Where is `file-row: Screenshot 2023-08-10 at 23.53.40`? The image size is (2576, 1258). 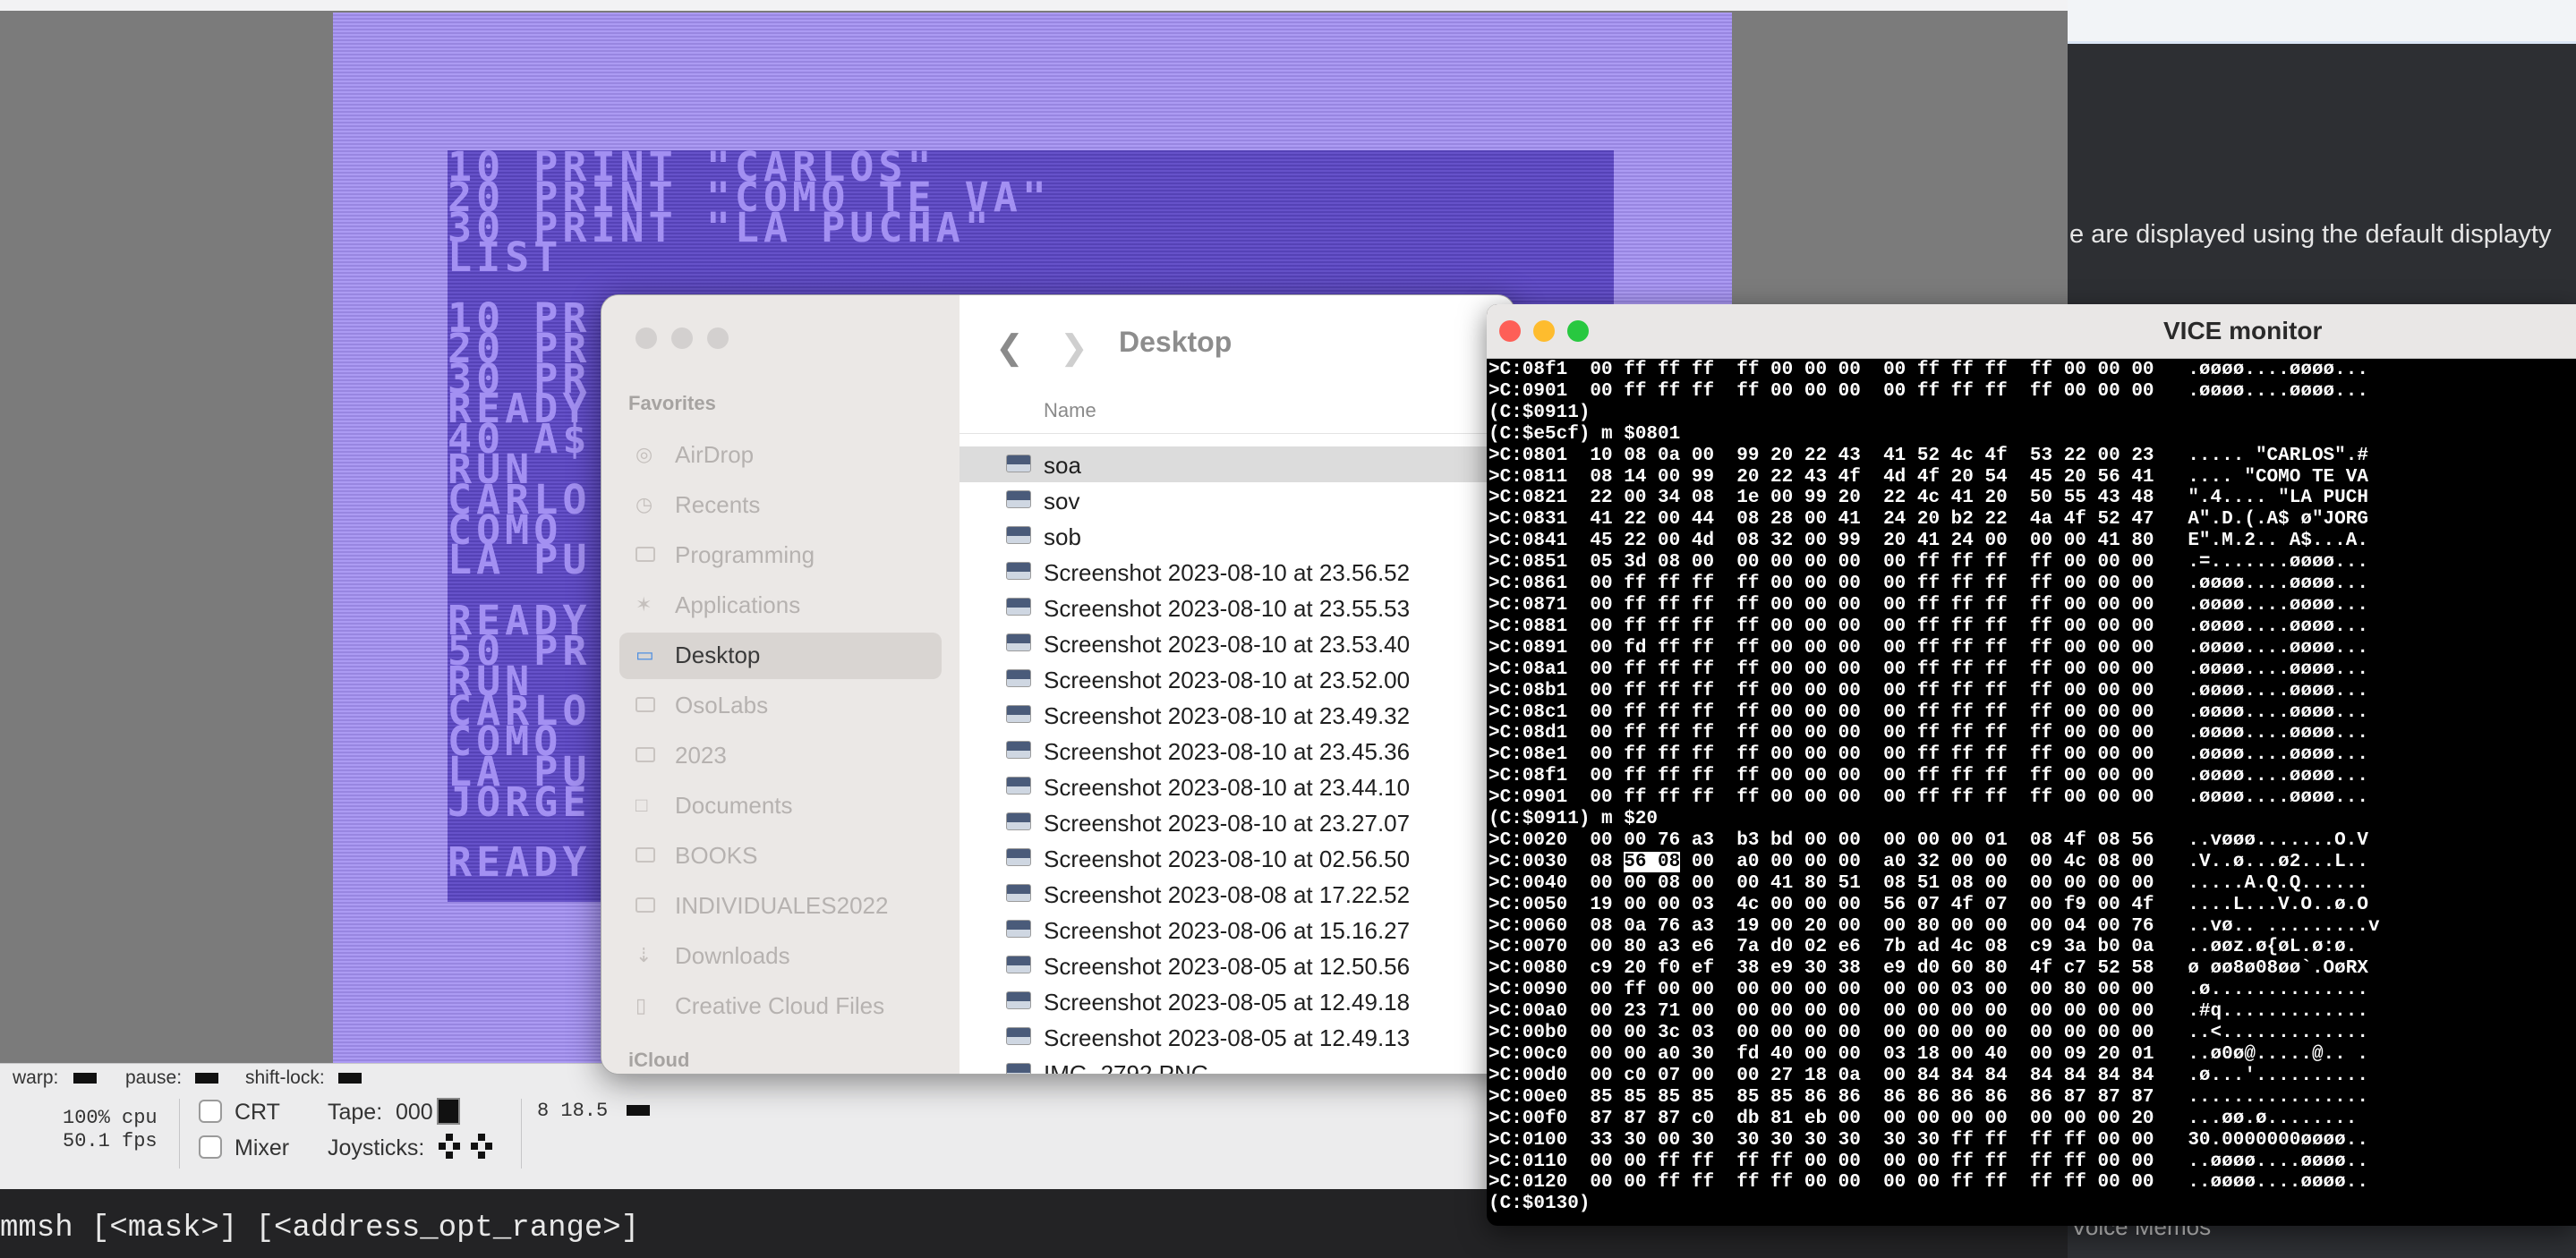
file-row: Screenshot 2023-08-10 at 23.53.40 is located at coordinates (1237, 643).